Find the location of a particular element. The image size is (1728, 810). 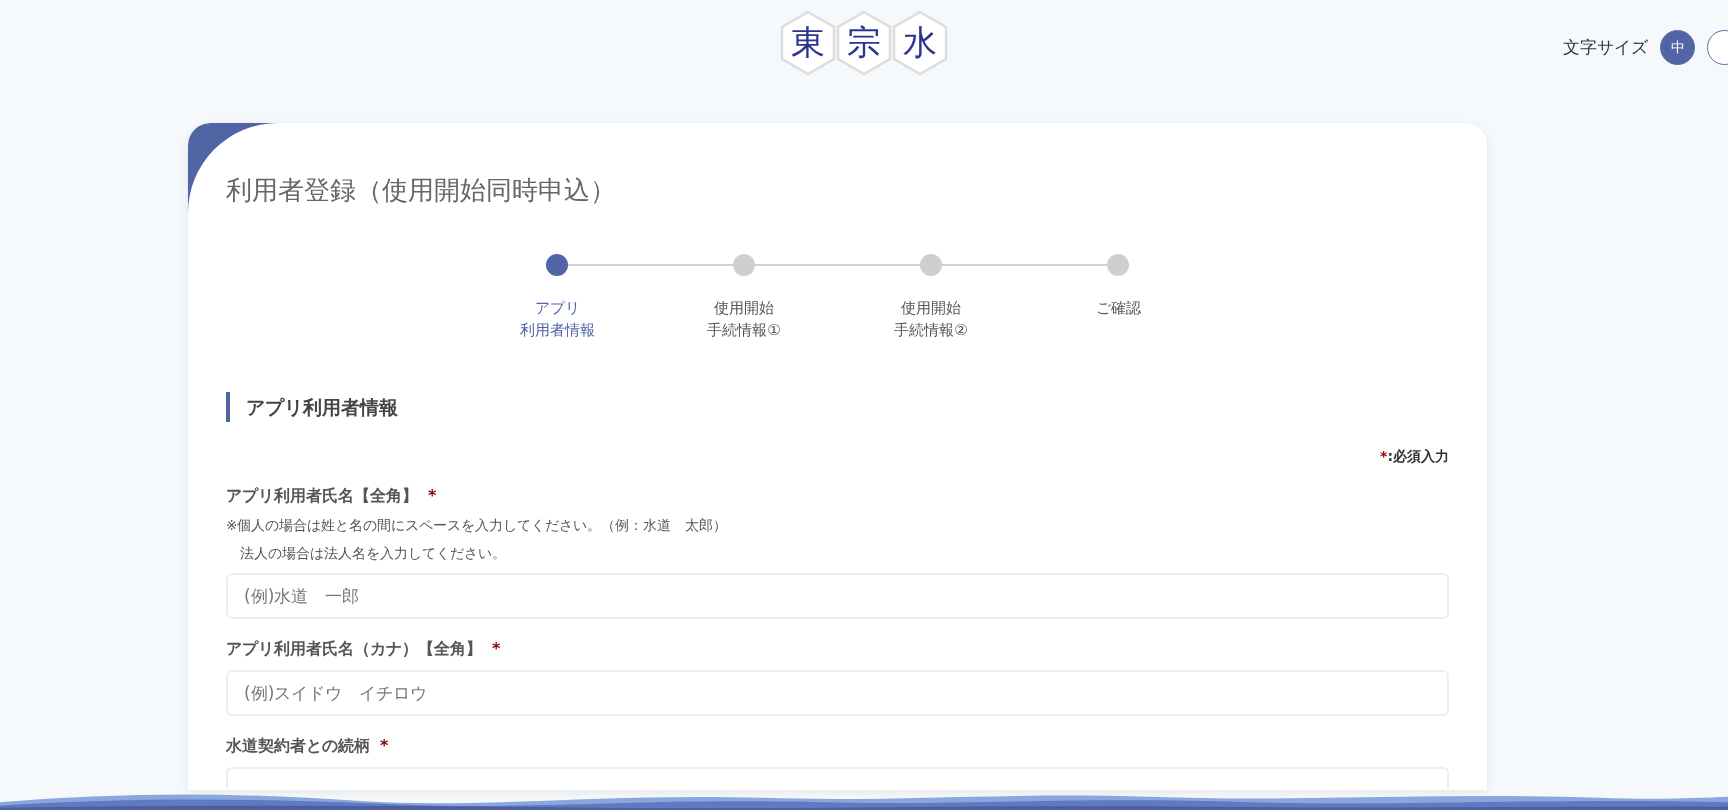

page-title: 利用者登録（使用開始同時申込） is located at coordinates (421, 190).